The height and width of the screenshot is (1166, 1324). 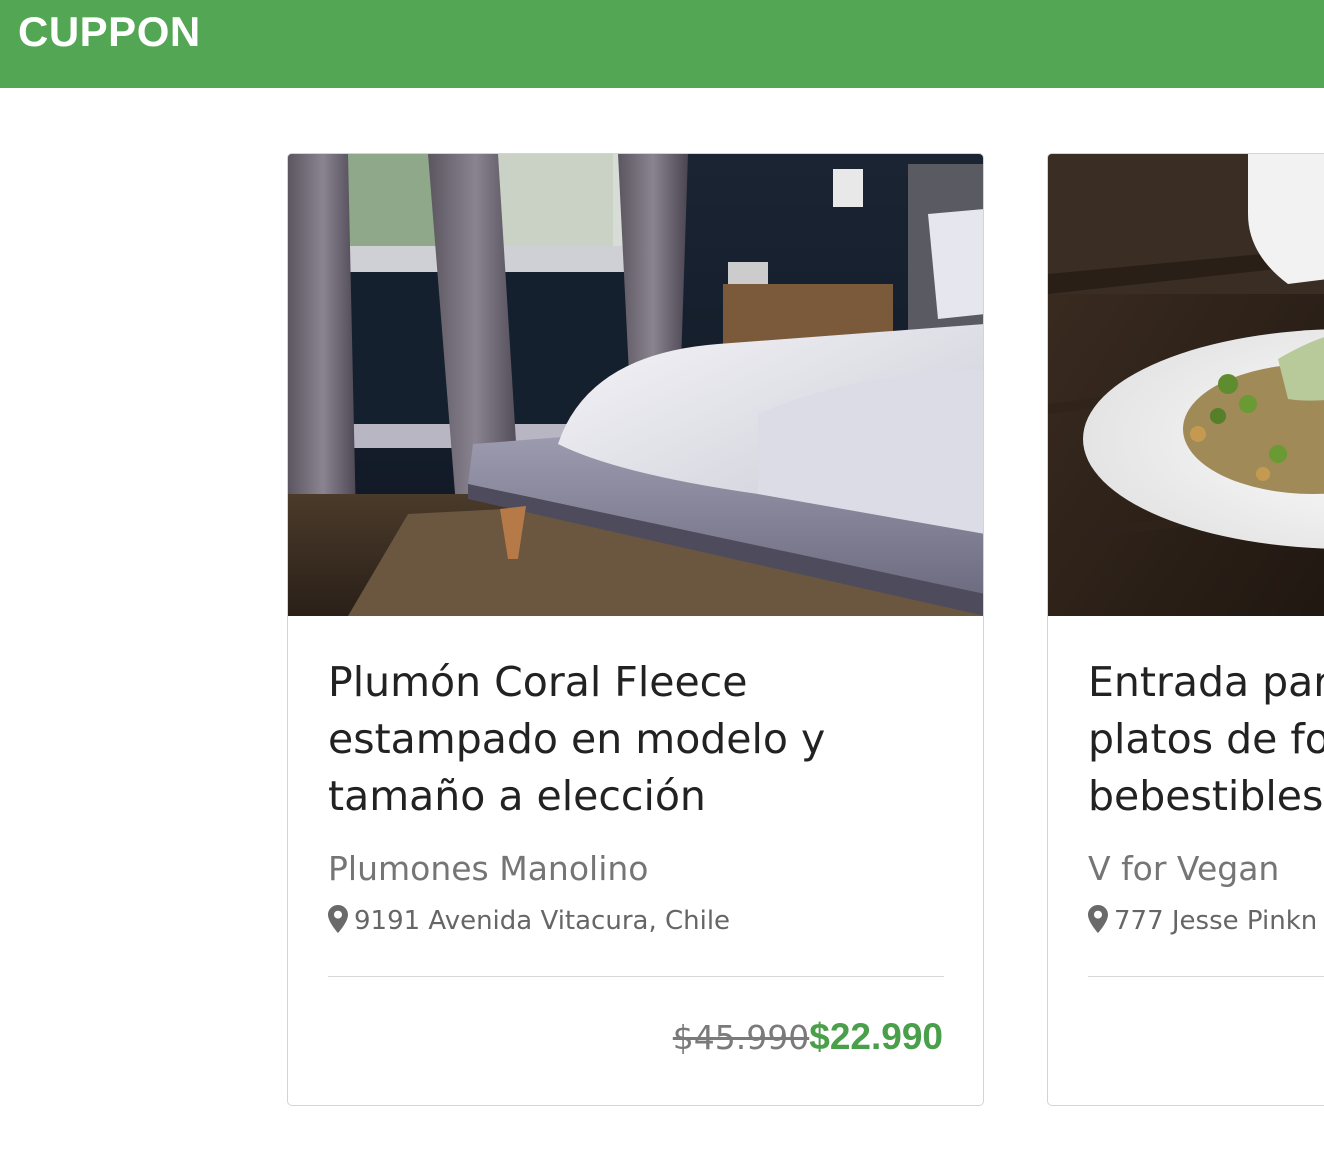 I want to click on top-header: CUPPON, so click(x=662, y=44).